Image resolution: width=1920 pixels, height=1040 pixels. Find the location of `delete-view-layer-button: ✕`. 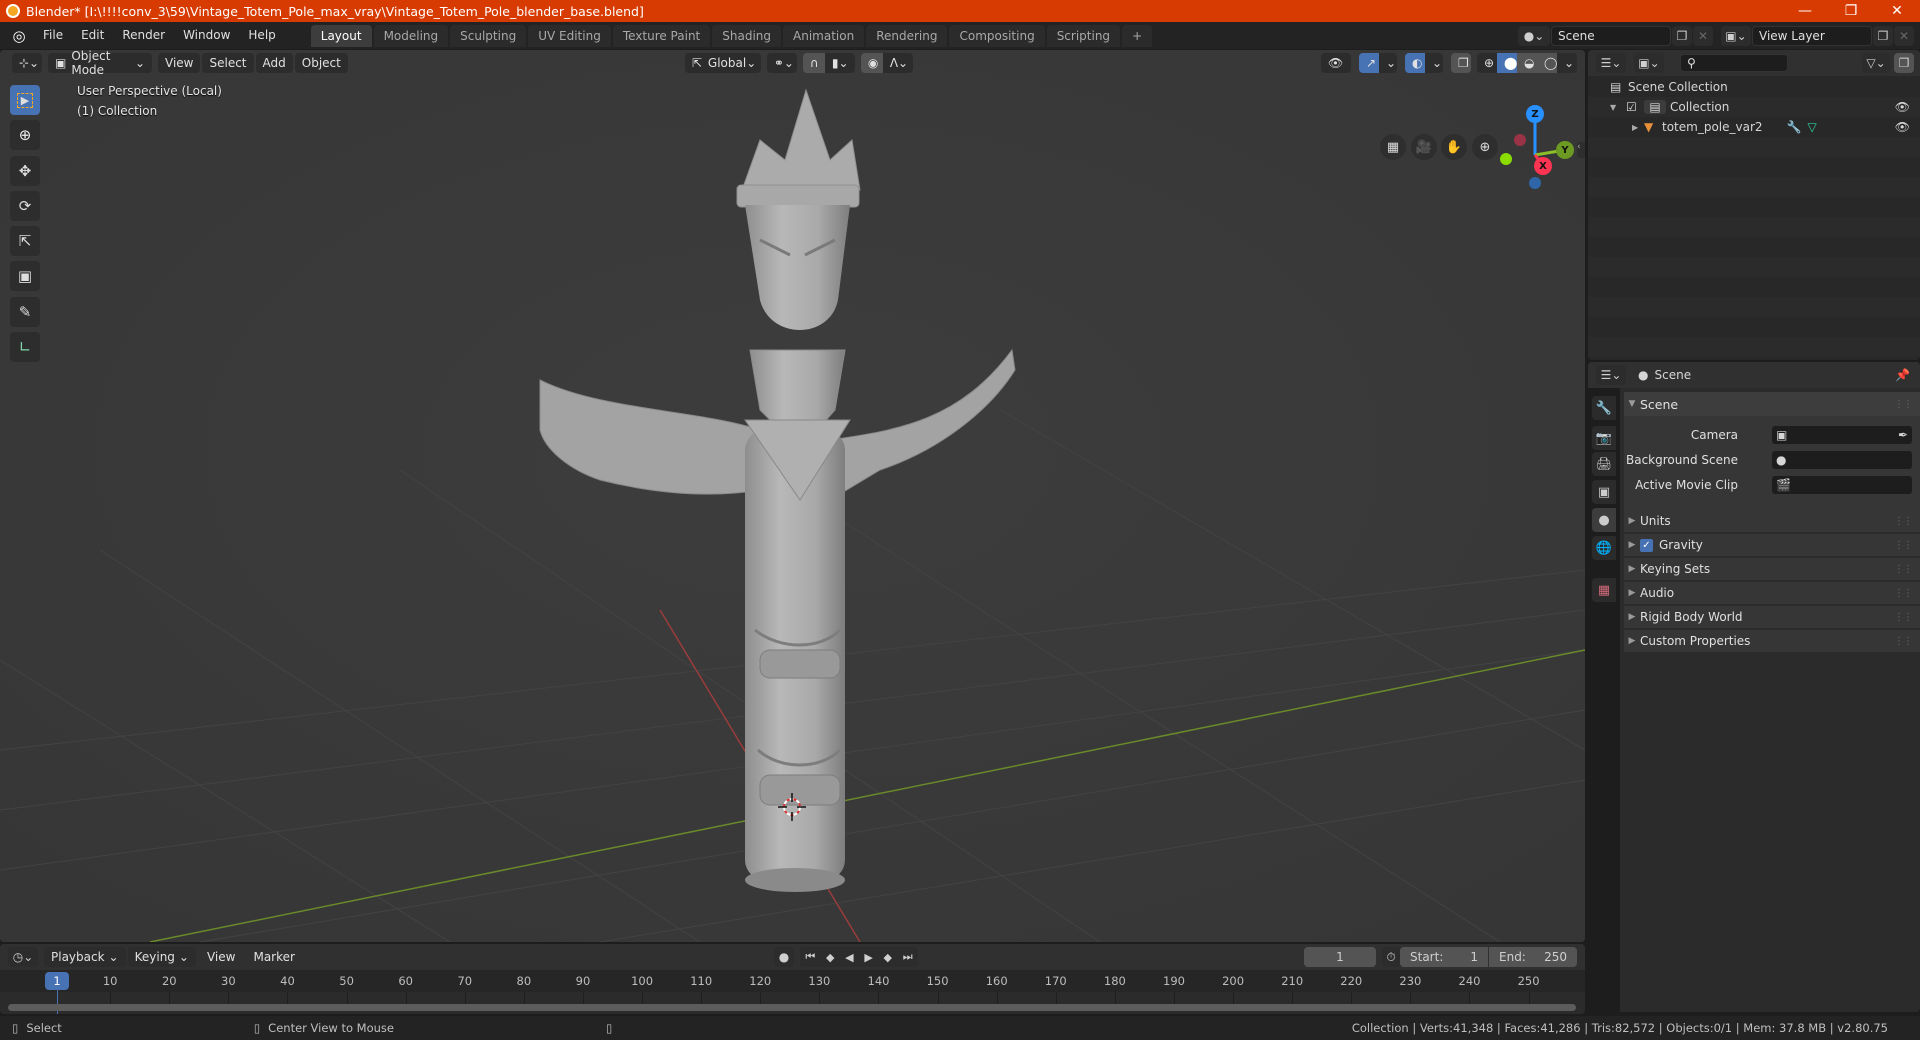

delete-view-layer-button: ✕ is located at coordinates (1904, 35).